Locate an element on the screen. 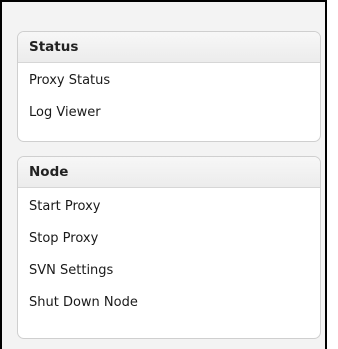 This screenshot has height=349, width=338. menu-item-log-viewer: Log Viewer is located at coordinates (169, 113).